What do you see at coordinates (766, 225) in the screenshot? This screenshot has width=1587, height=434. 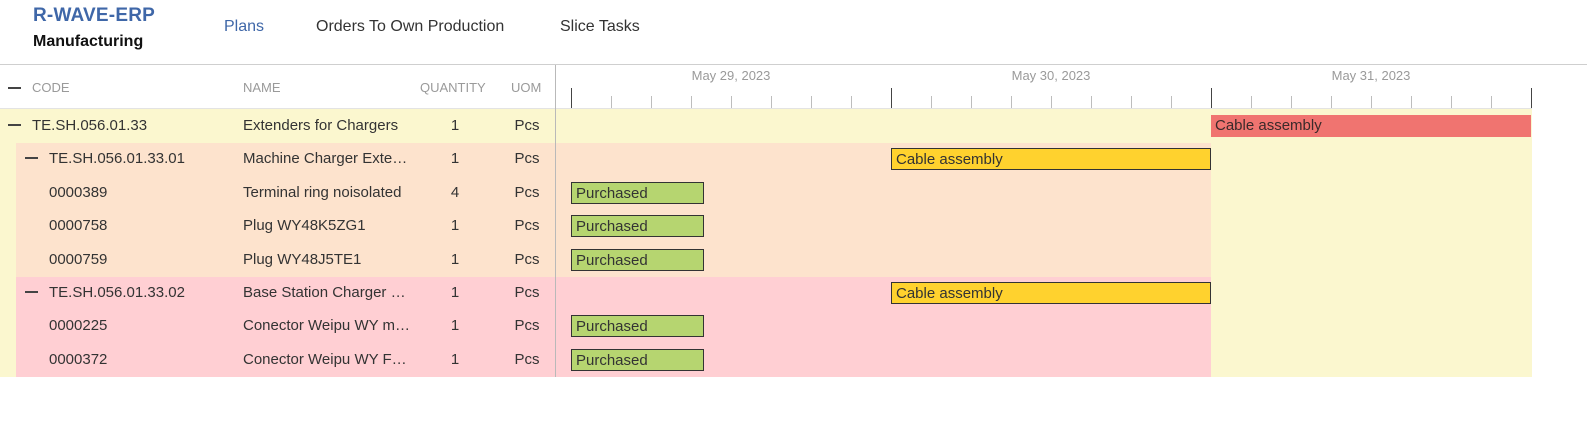 I see `table-row: 0000758 Plug WY48K5ZG1 1 Pcs Purchased` at bounding box center [766, 225].